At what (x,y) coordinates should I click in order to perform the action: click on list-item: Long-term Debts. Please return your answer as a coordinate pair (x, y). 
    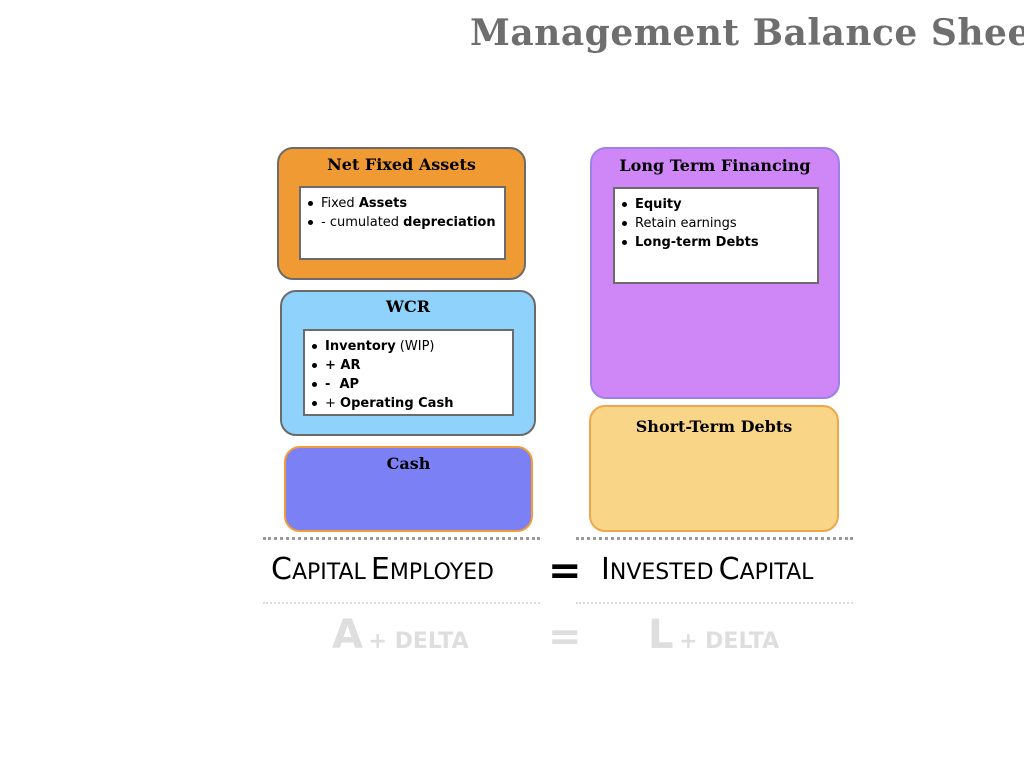
    Looking at the image, I should click on (719, 242).